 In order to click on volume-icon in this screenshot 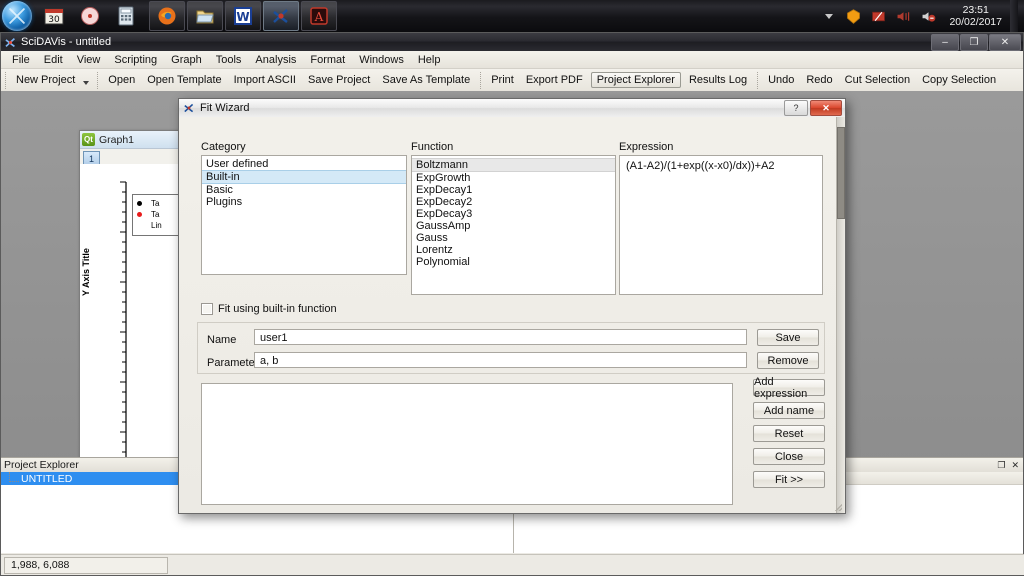, I will do `click(903, 16)`.